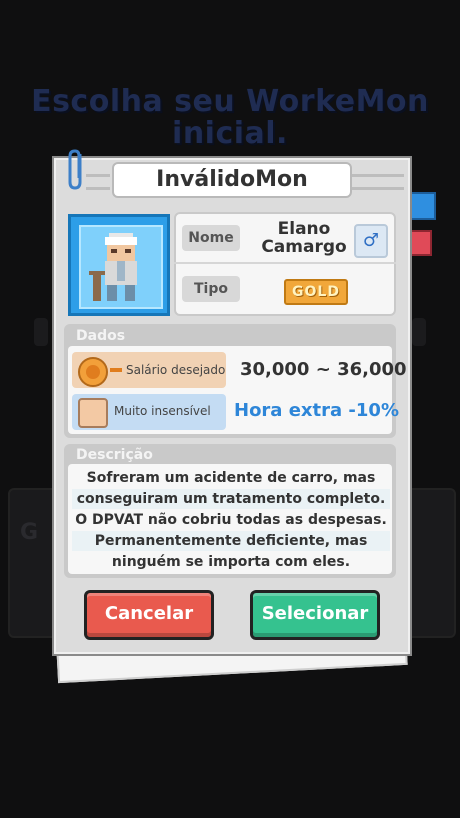 This screenshot has width=460, height=818. I want to click on blue-tab, so click(422, 206).